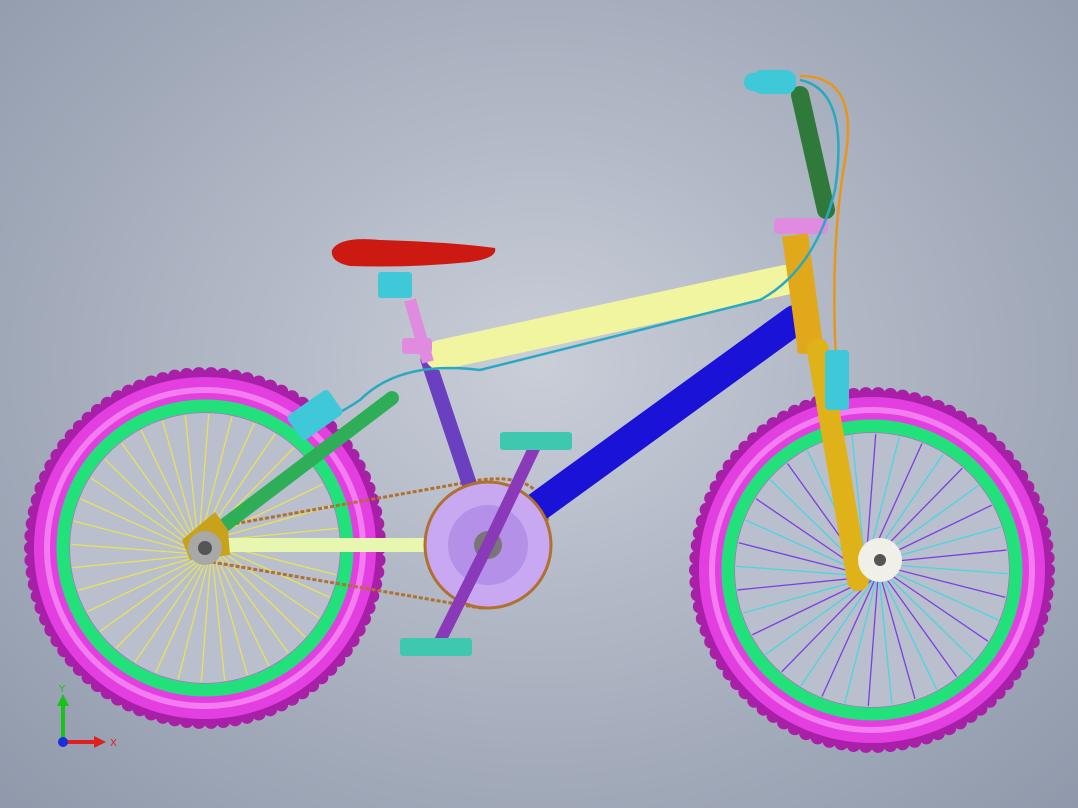  I want to click on saddle, so click(413, 253).